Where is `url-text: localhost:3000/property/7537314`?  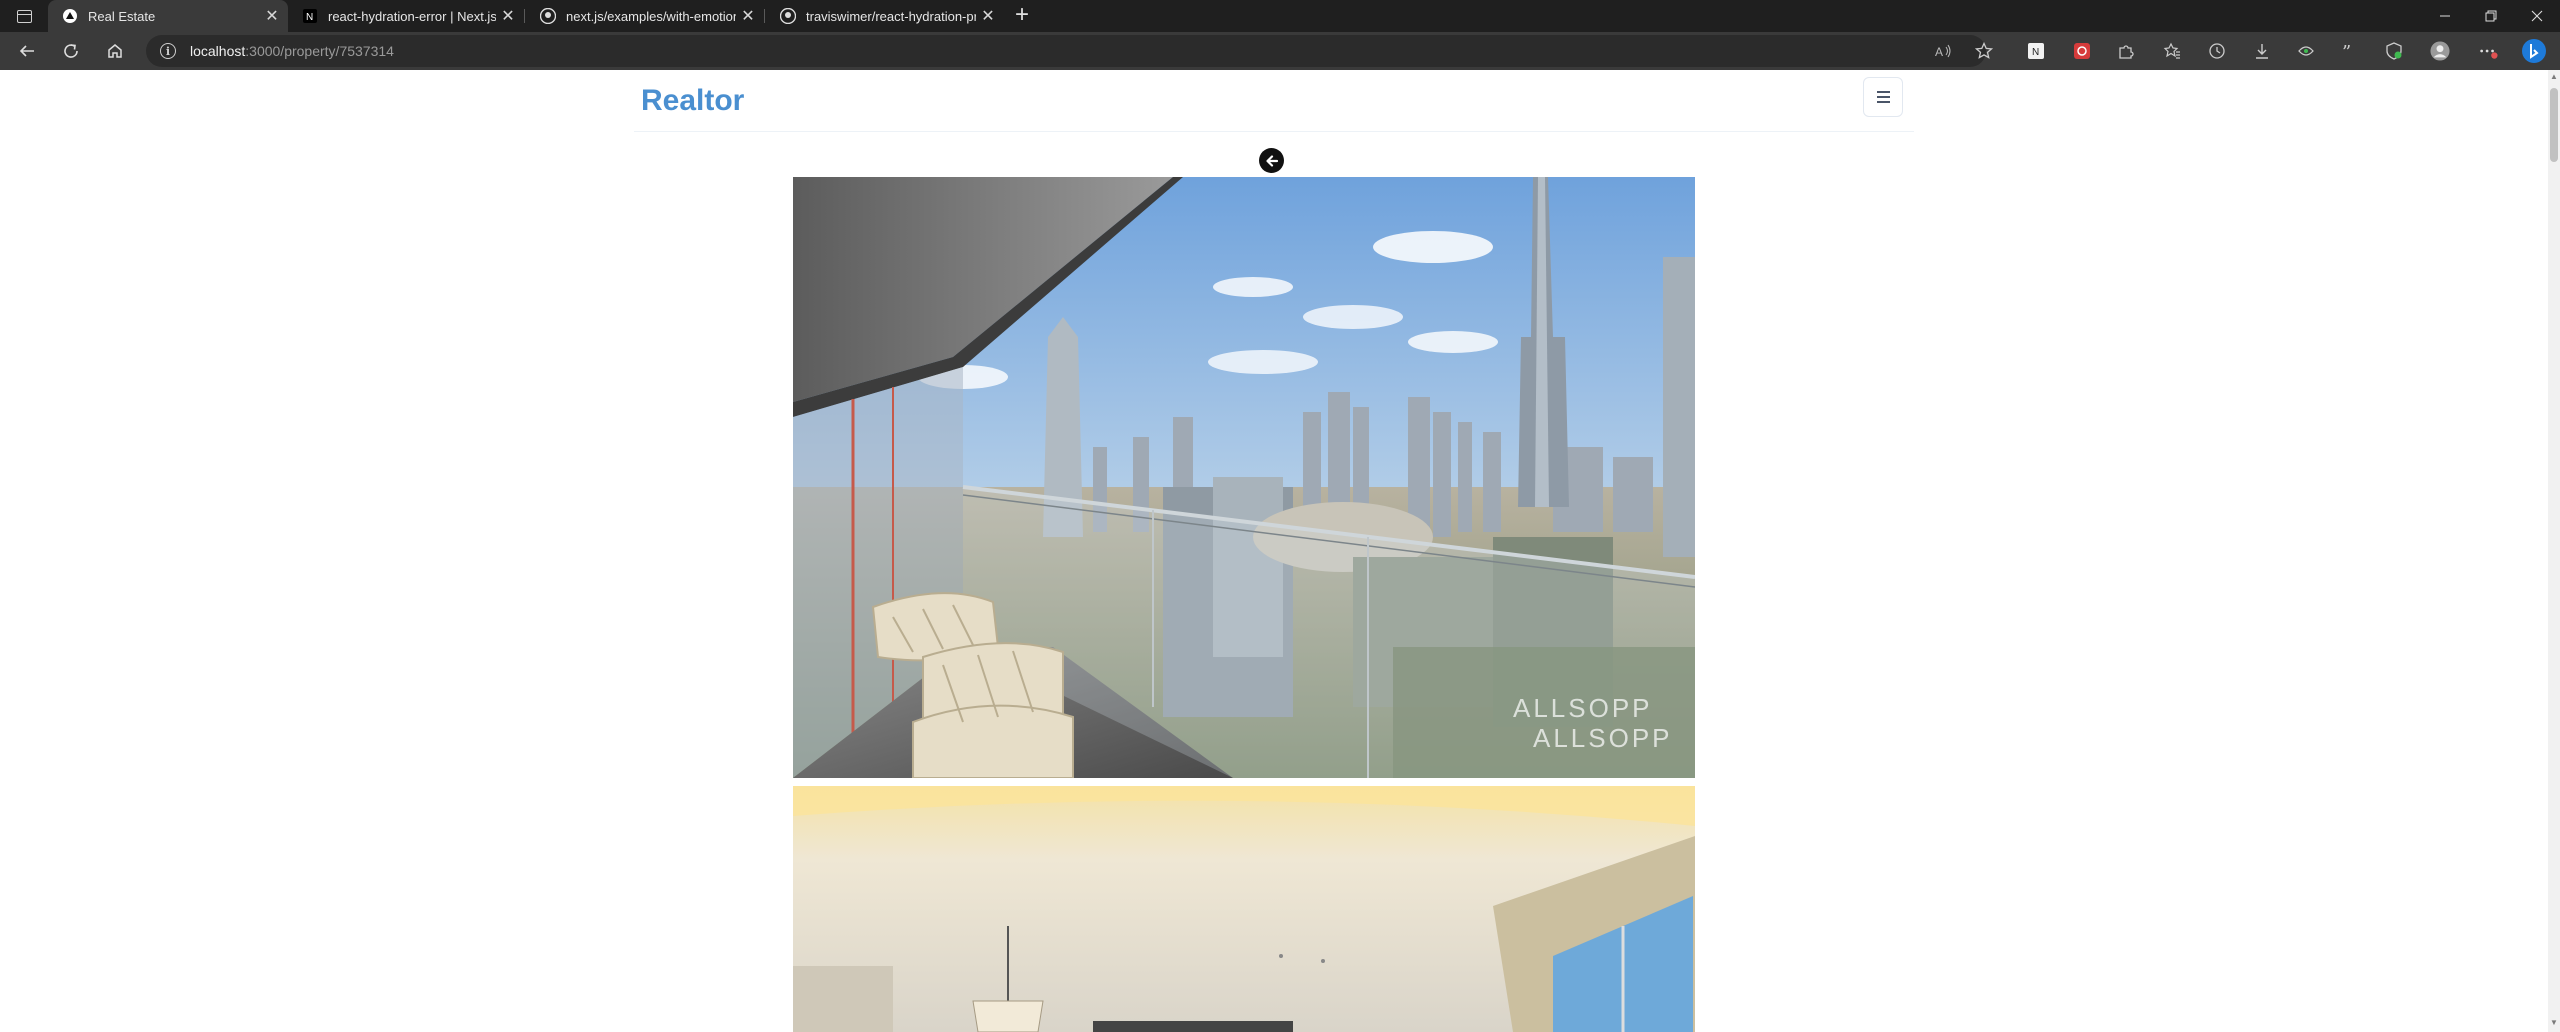 url-text: localhost:3000/property/7537314 is located at coordinates (292, 51).